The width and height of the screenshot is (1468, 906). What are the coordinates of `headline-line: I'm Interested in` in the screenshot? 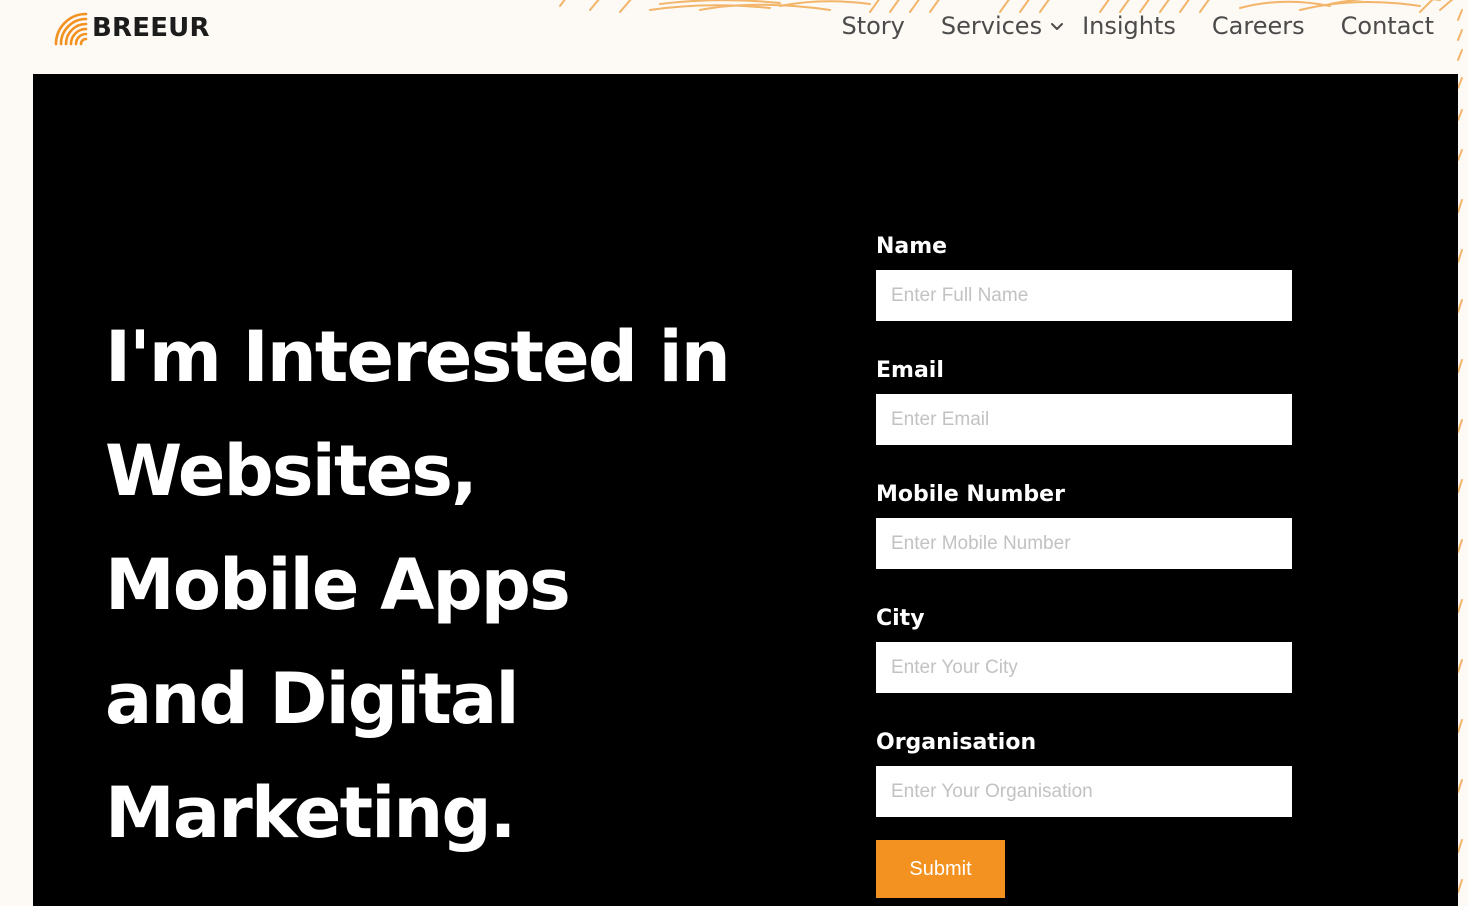 It's located at (418, 357).